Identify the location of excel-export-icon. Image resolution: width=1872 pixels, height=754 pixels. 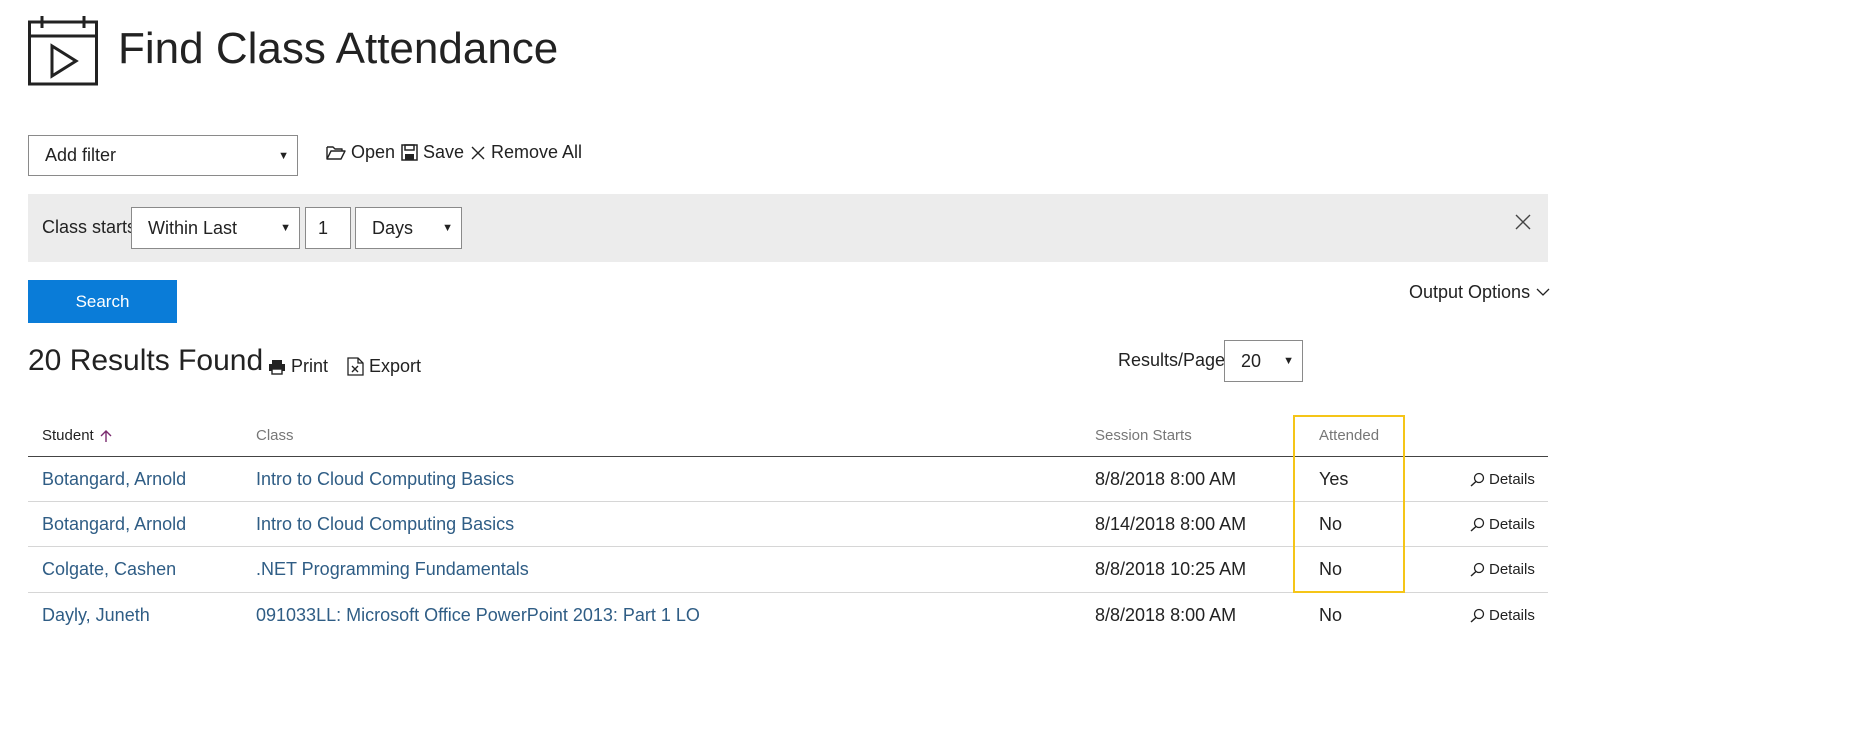
(355, 366).